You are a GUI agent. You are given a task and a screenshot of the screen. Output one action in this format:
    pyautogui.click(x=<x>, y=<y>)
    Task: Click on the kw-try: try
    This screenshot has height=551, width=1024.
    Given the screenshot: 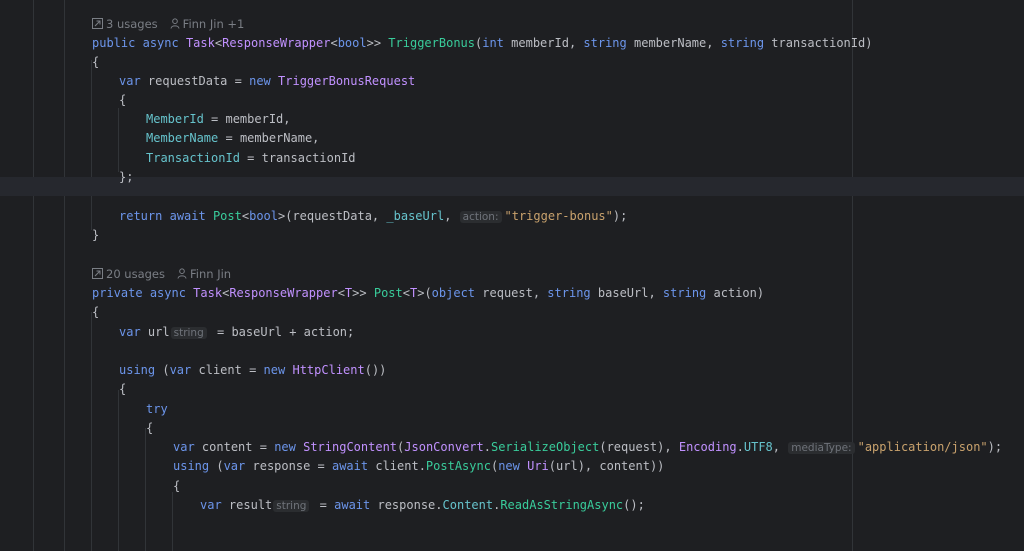 What is the action you would take?
    pyautogui.click(x=157, y=409)
    